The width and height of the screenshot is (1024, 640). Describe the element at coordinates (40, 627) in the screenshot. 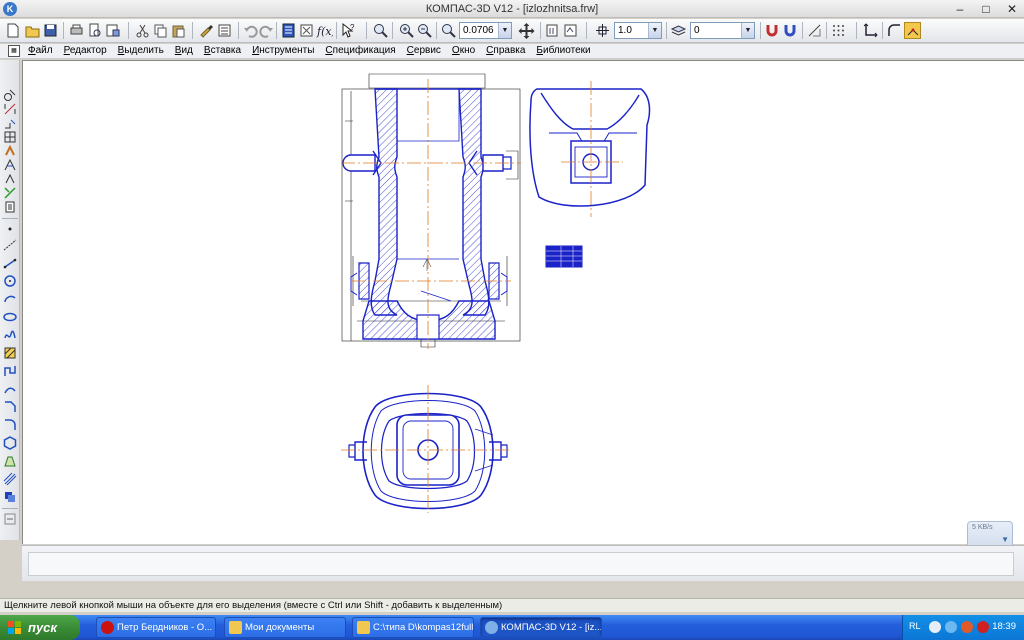

I see `start-button: пуск` at that location.